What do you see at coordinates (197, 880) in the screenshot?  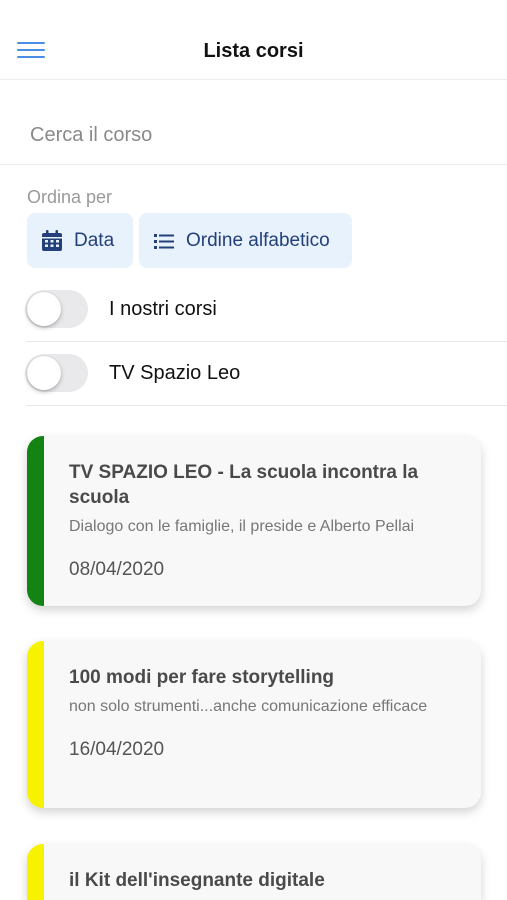 I see `course-title: il Kit dell'insegnante digitale` at bounding box center [197, 880].